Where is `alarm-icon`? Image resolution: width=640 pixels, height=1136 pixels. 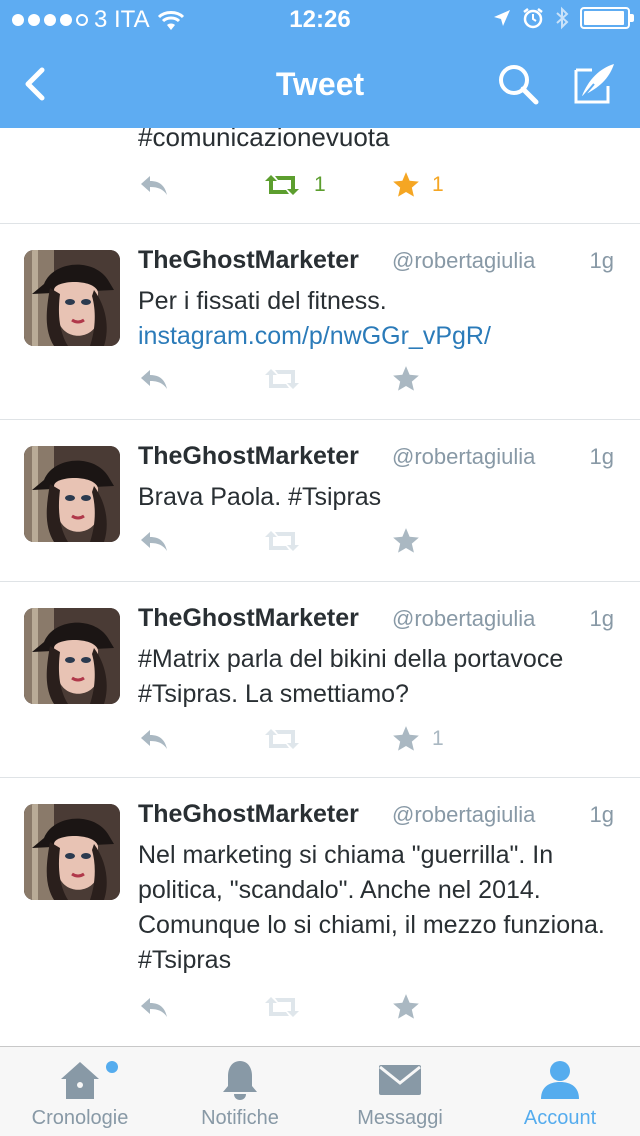 alarm-icon is located at coordinates (533, 18).